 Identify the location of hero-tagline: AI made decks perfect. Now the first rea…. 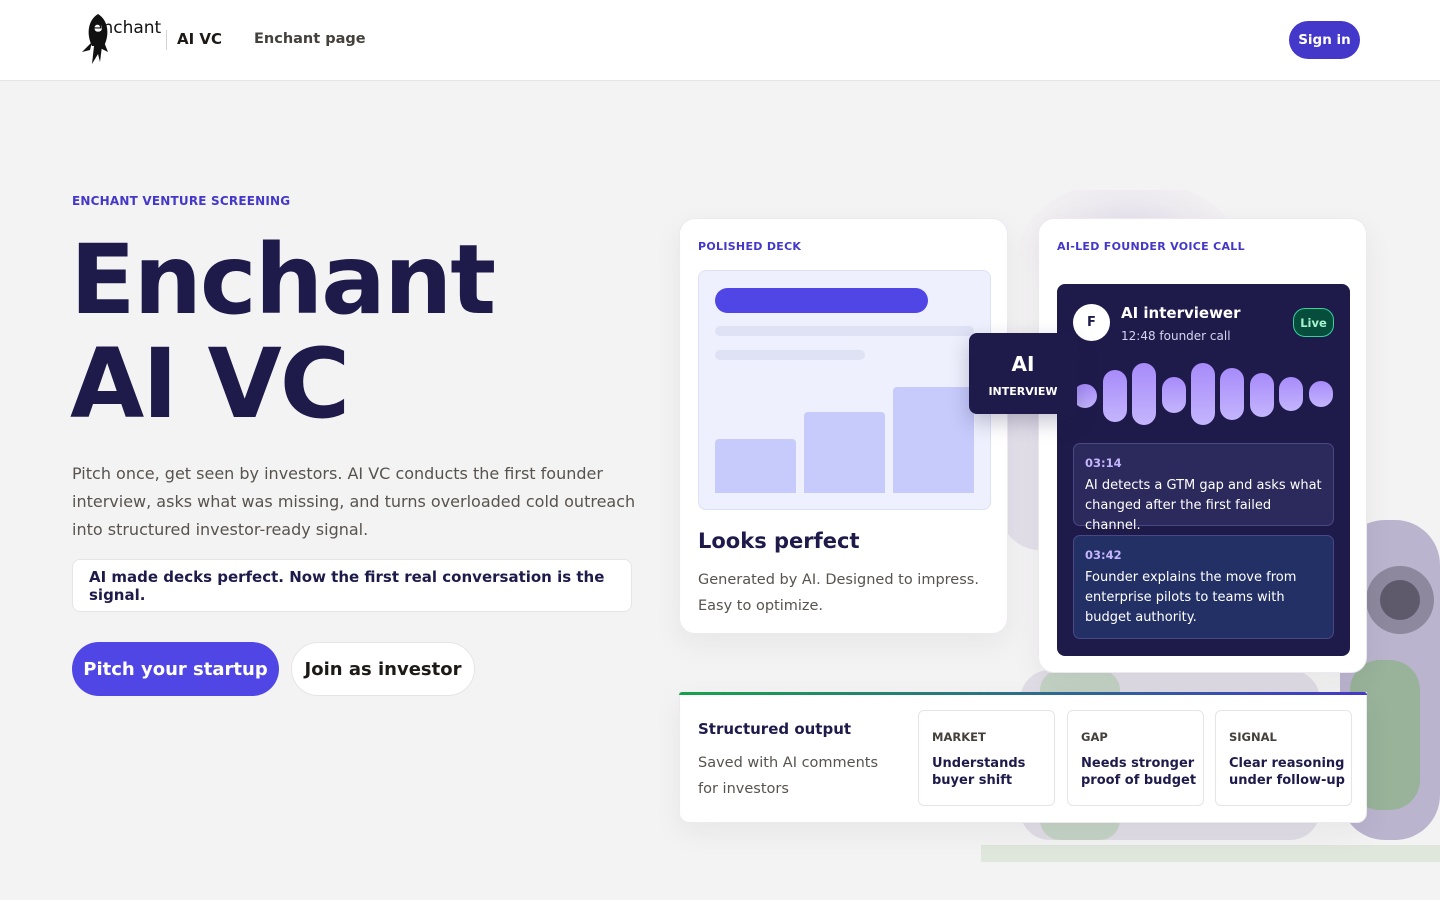
(347, 585).